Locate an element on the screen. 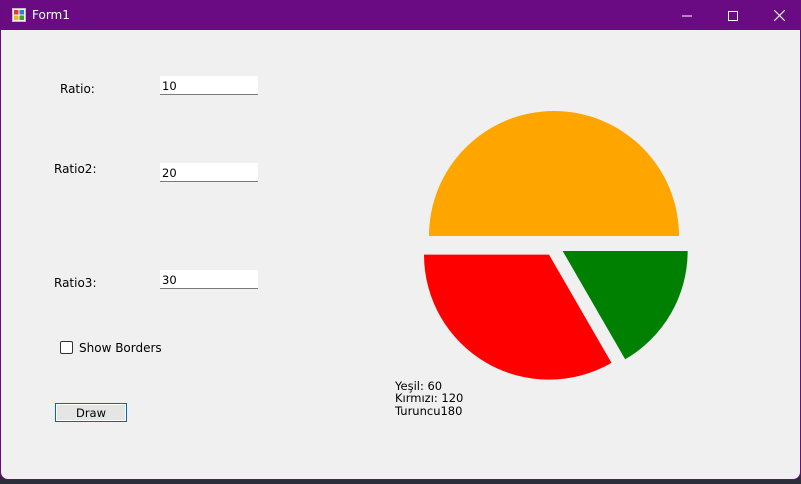  legend-line-orange: Turuncu180 is located at coordinates (429, 411).